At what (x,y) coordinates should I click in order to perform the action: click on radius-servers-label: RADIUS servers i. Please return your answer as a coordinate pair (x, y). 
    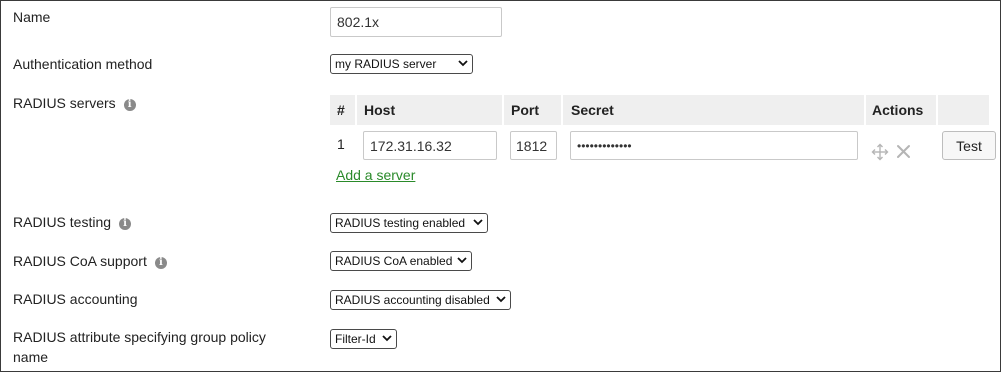
    Looking at the image, I should click on (74, 103).